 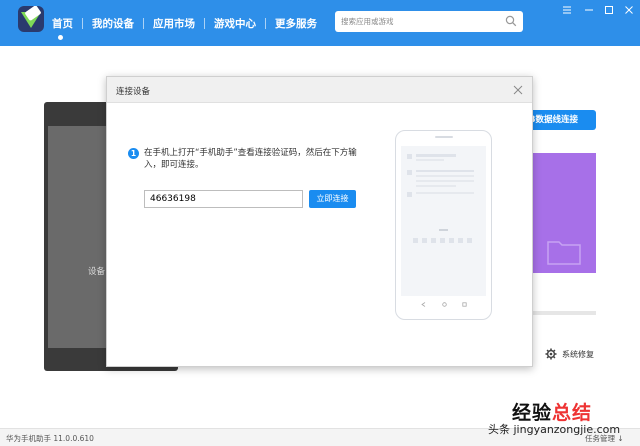 I want to click on verification-code-input, so click(x=223, y=199).